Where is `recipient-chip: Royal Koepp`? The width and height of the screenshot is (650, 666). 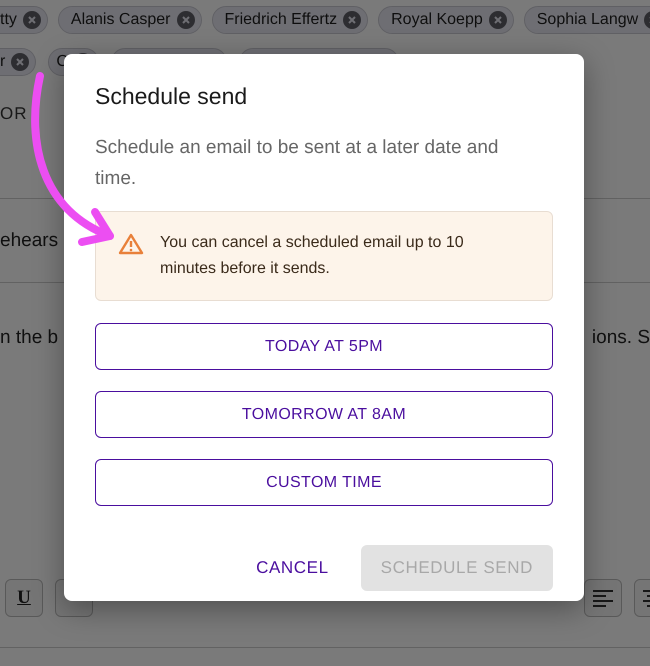
recipient-chip: Royal Koepp is located at coordinates (446, 20).